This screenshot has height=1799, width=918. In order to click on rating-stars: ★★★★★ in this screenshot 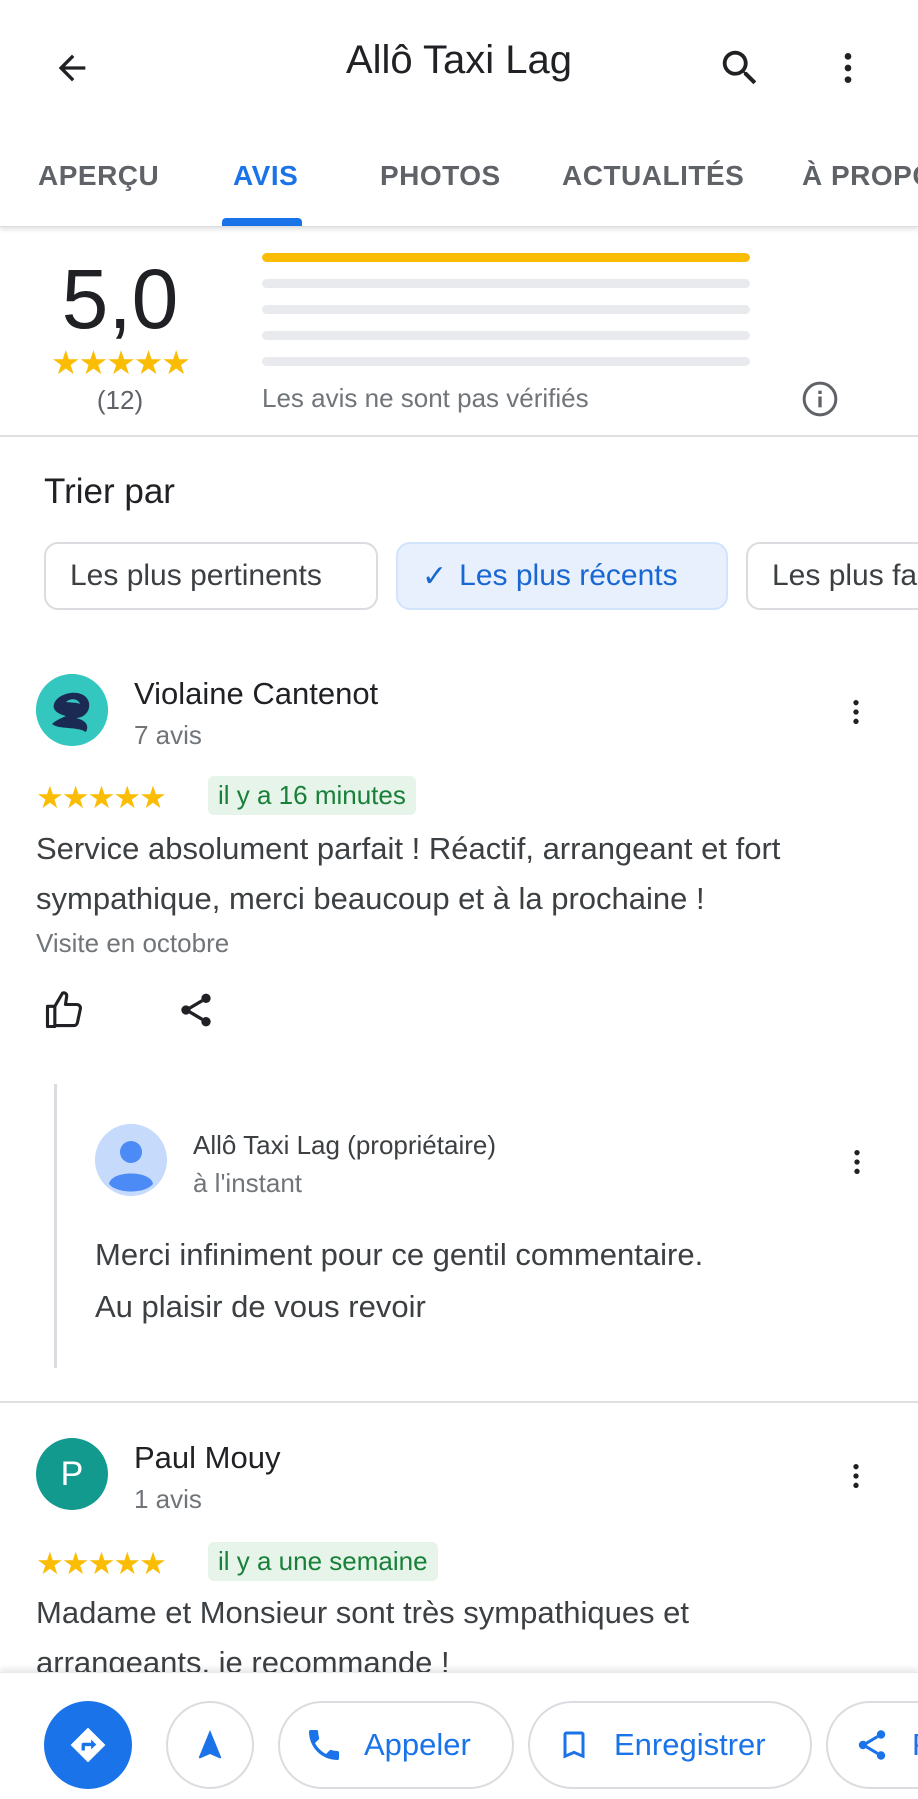, I will do `click(121, 362)`.